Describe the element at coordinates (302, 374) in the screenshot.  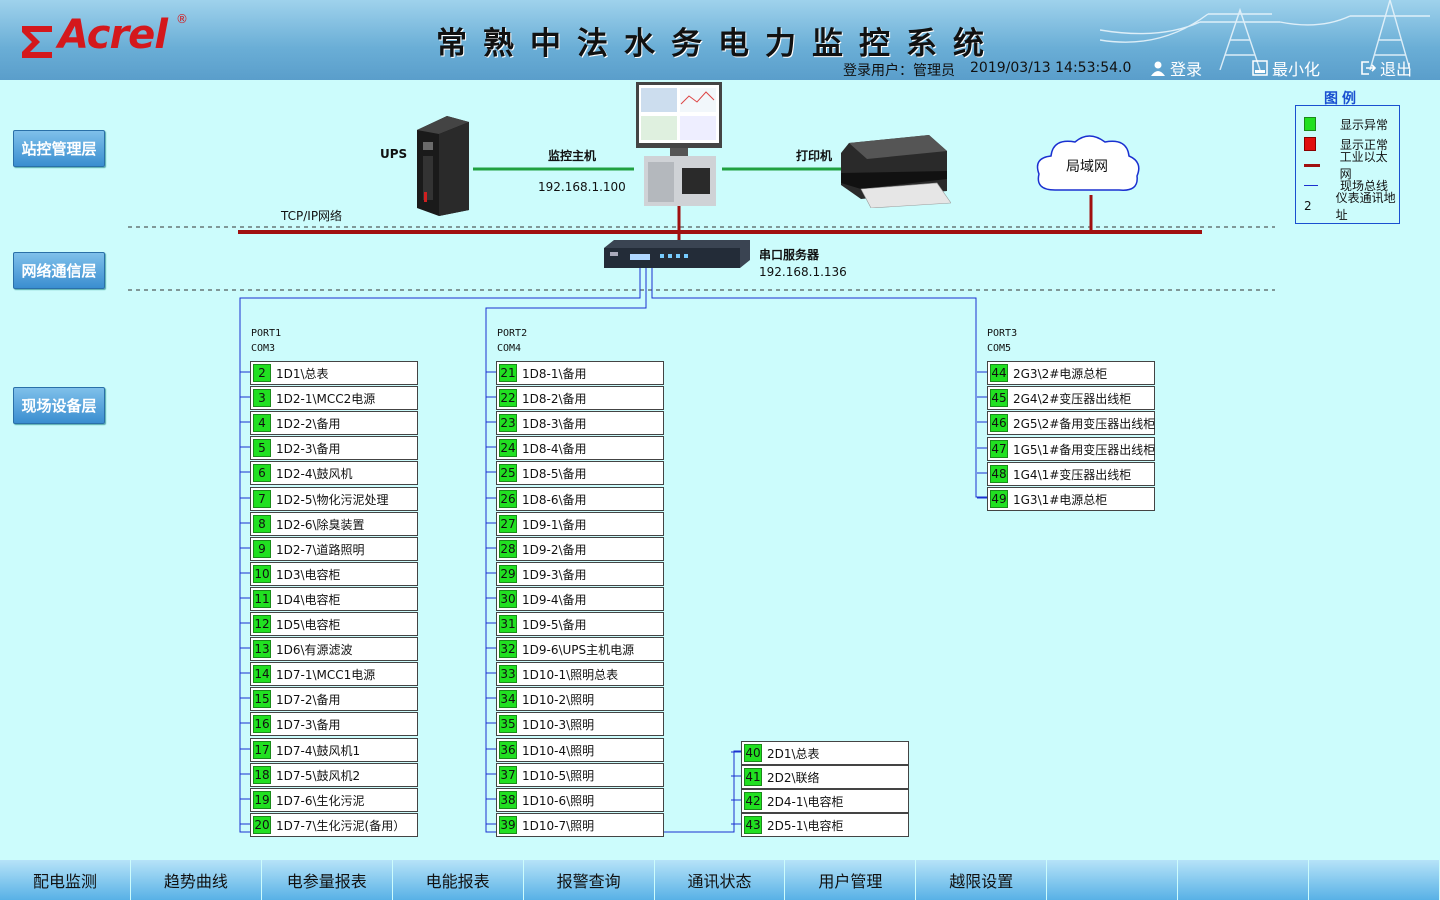
I see `device-name: 1D1\总表` at that location.